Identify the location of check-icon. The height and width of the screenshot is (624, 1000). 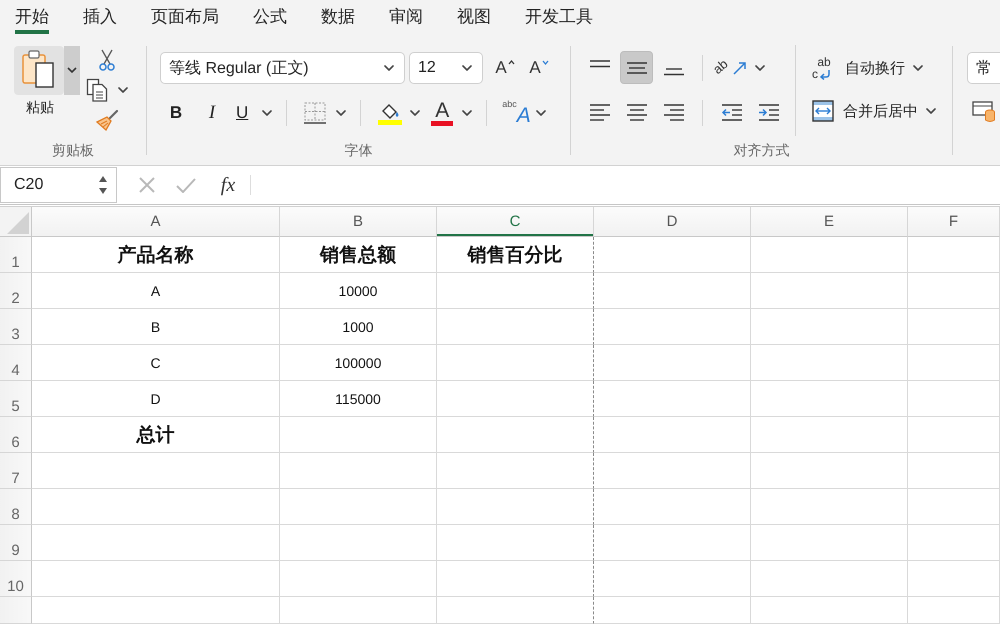
(186, 185).